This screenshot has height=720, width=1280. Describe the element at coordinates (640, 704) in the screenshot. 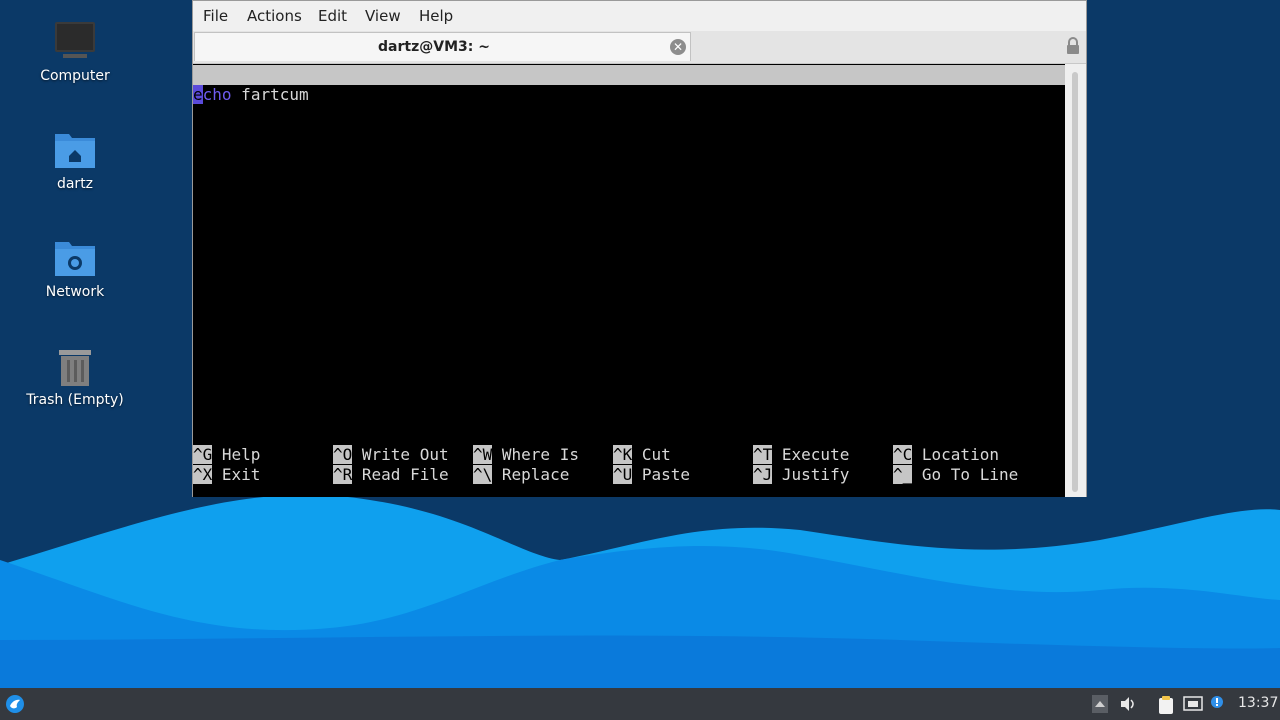

I see `taskbar-panel: 13:37` at that location.